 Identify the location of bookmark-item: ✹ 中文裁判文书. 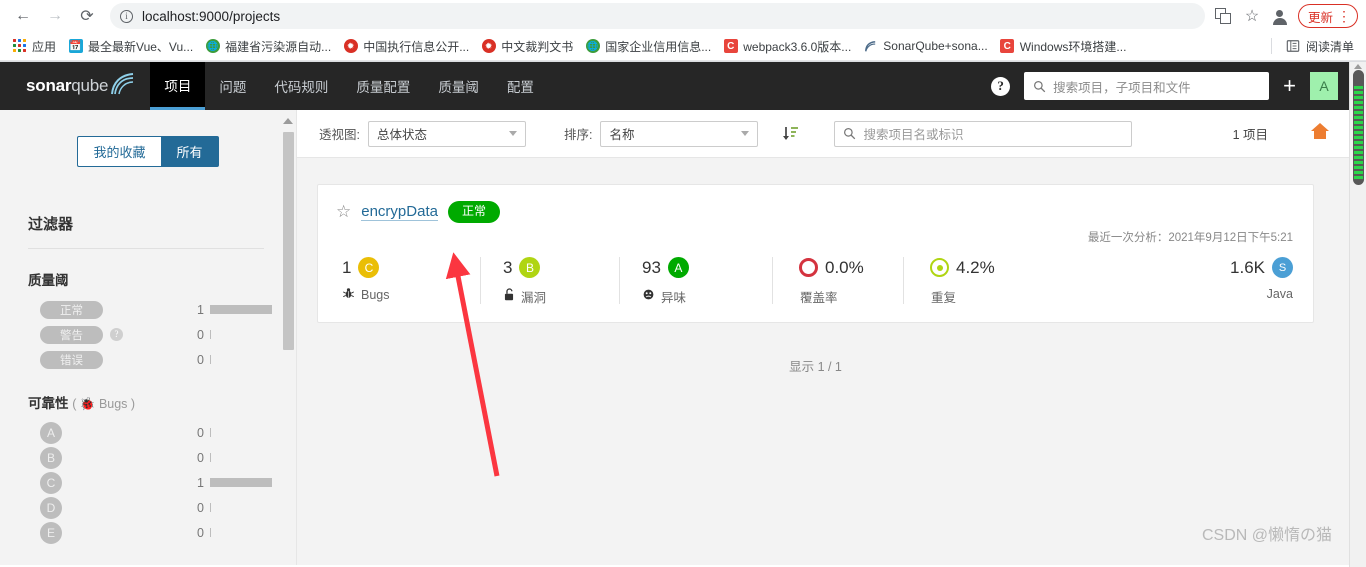
(527, 46).